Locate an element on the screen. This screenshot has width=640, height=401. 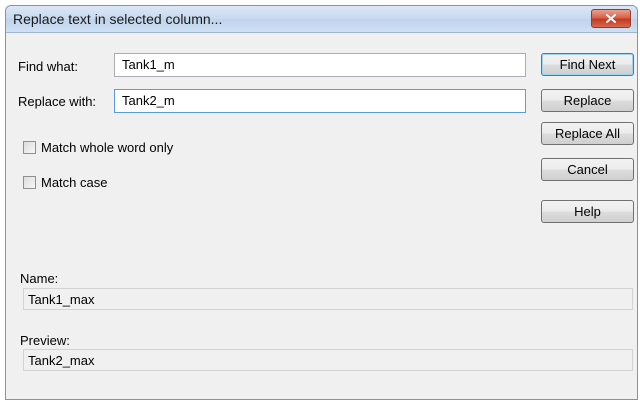
help-button: Help is located at coordinates (587, 211).